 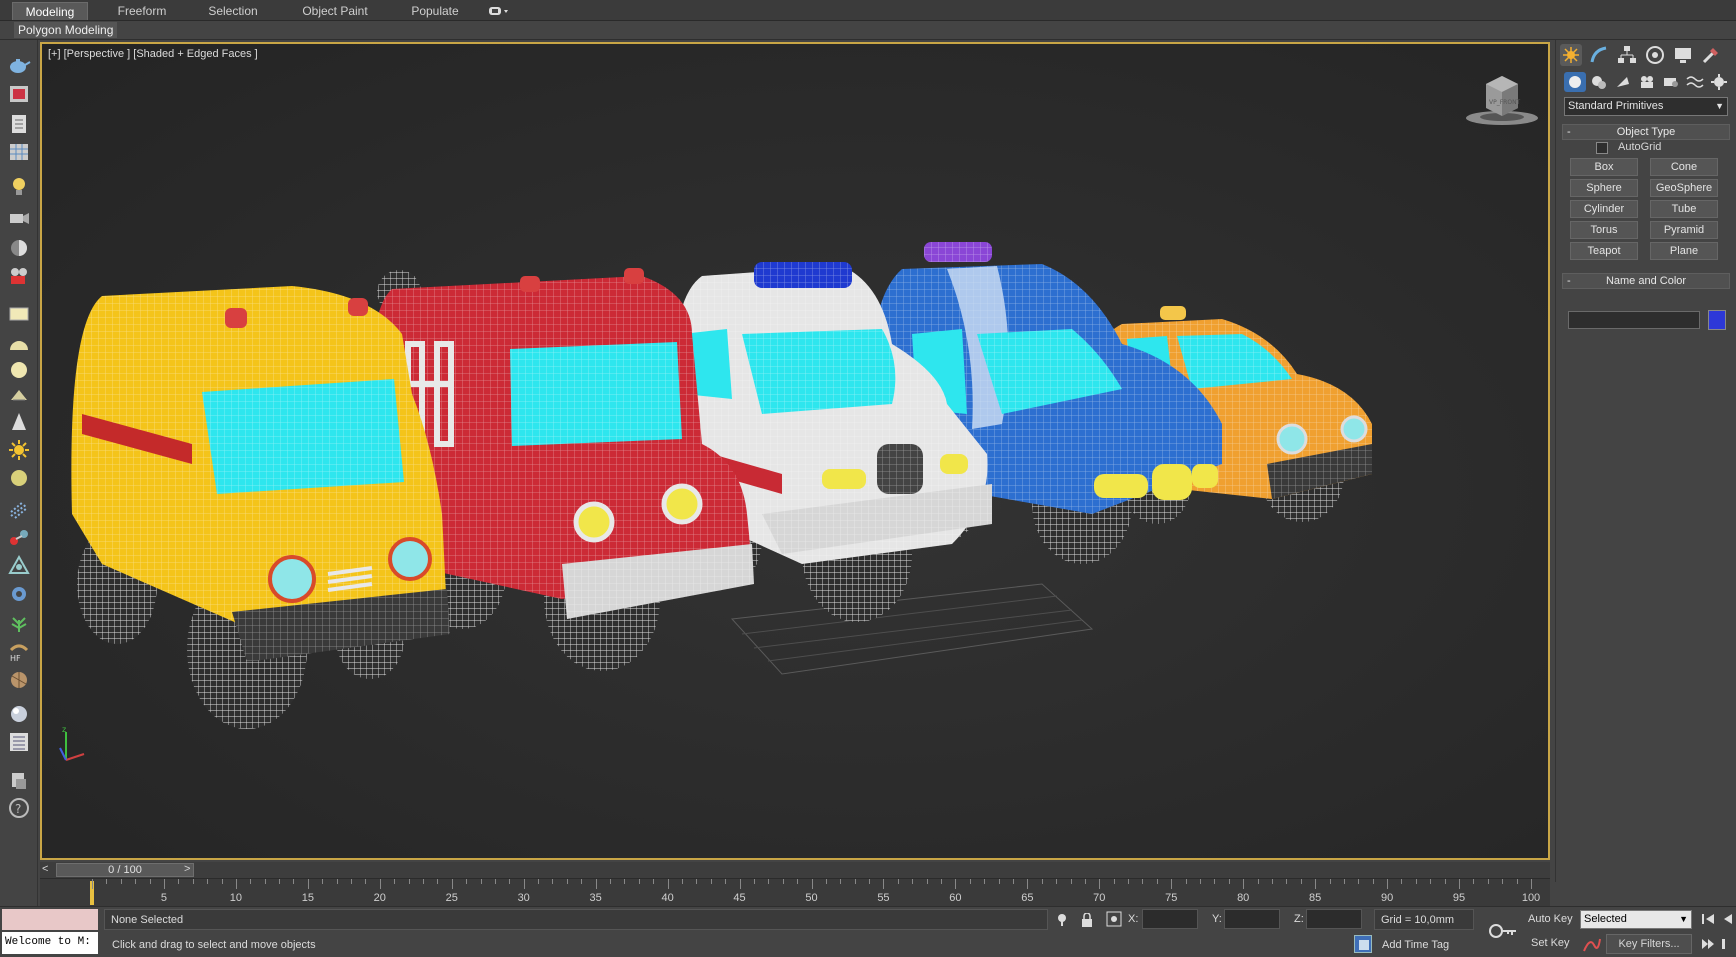 What do you see at coordinates (435, 11) in the screenshot?
I see `tab-populate: Populate` at bounding box center [435, 11].